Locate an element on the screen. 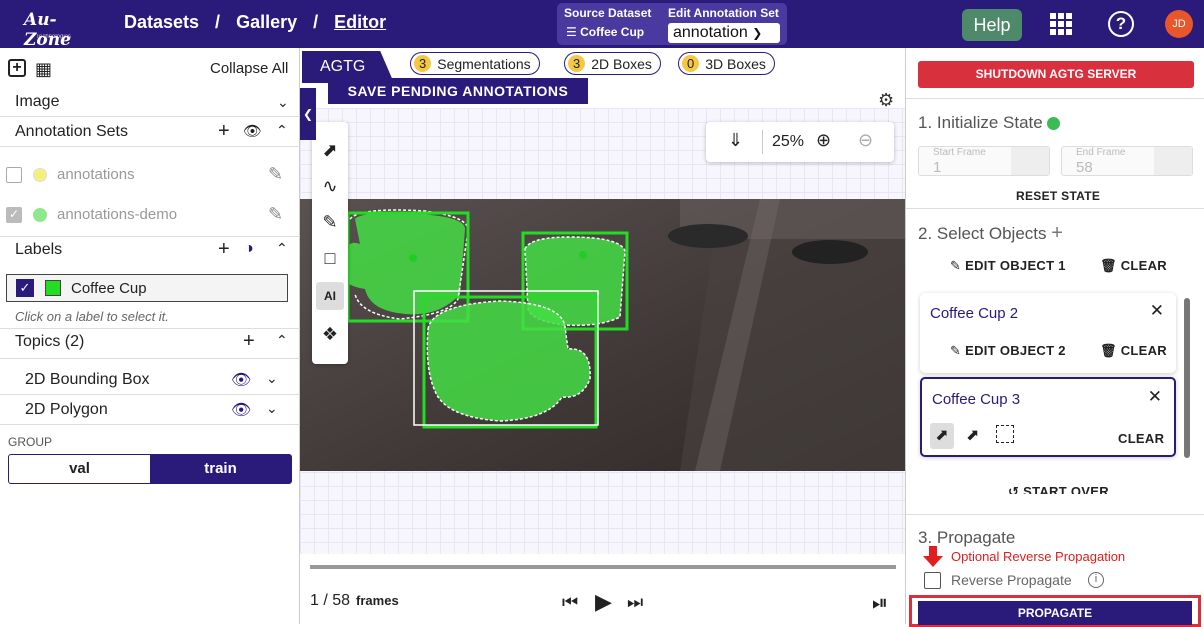 The width and height of the screenshot is (1204, 627). start-frame-input: Start Frame 1 is located at coordinates (984, 161).